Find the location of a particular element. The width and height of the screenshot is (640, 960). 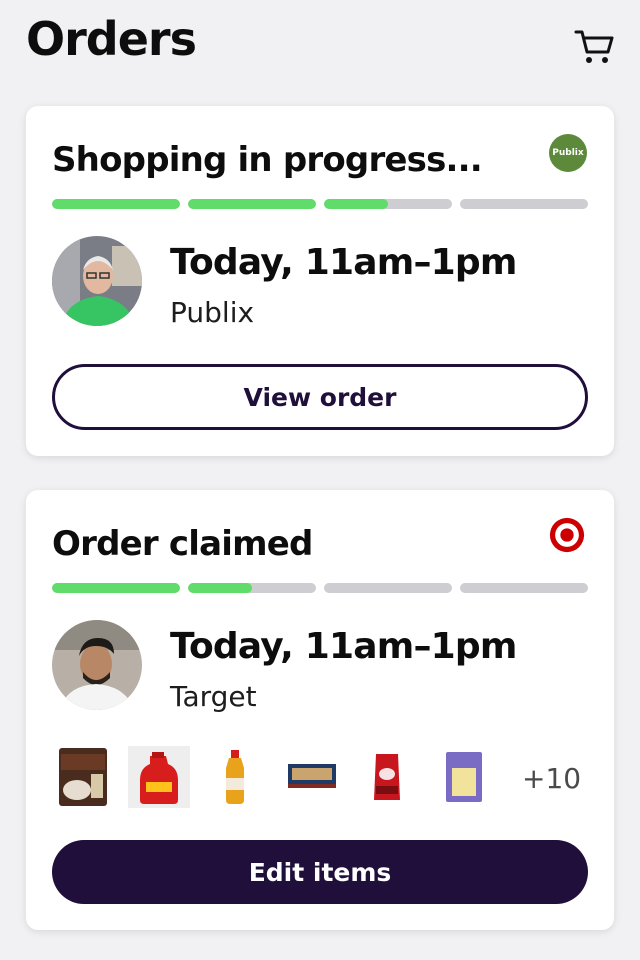

order-items-preview: +10 is located at coordinates (320, 780).